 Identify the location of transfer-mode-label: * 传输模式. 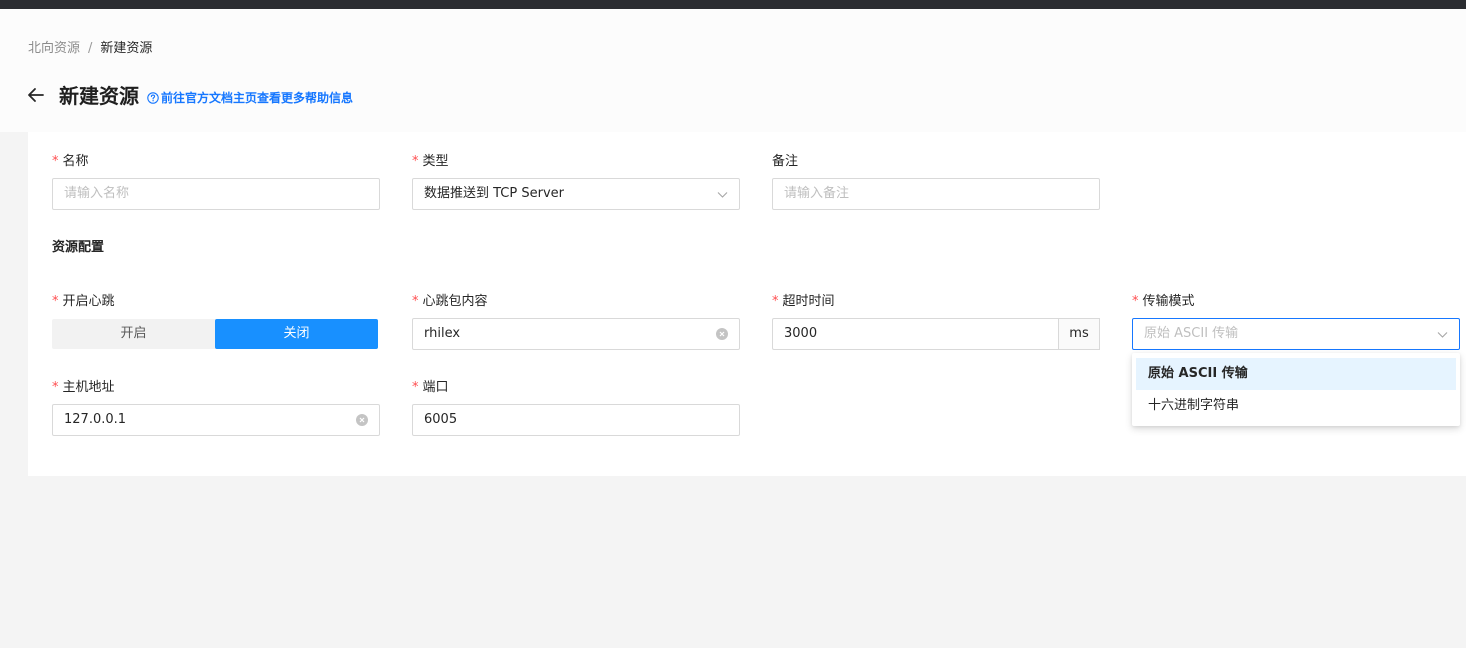
(1163, 301).